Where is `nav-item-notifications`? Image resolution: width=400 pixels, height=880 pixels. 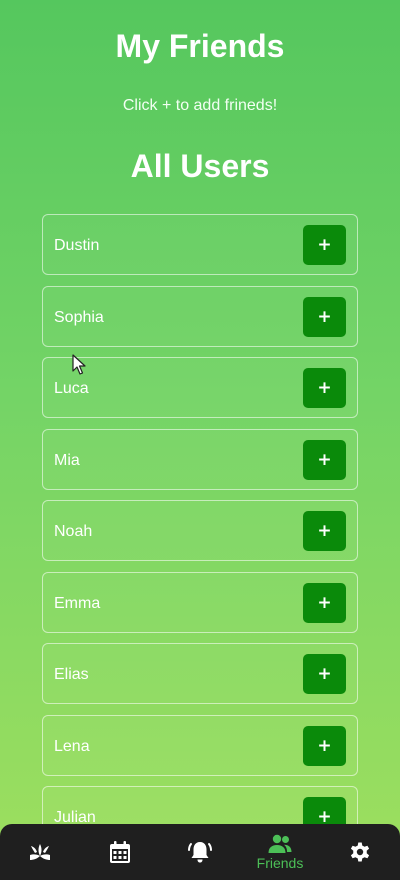 nav-item-notifications is located at coordinates (200, 852).